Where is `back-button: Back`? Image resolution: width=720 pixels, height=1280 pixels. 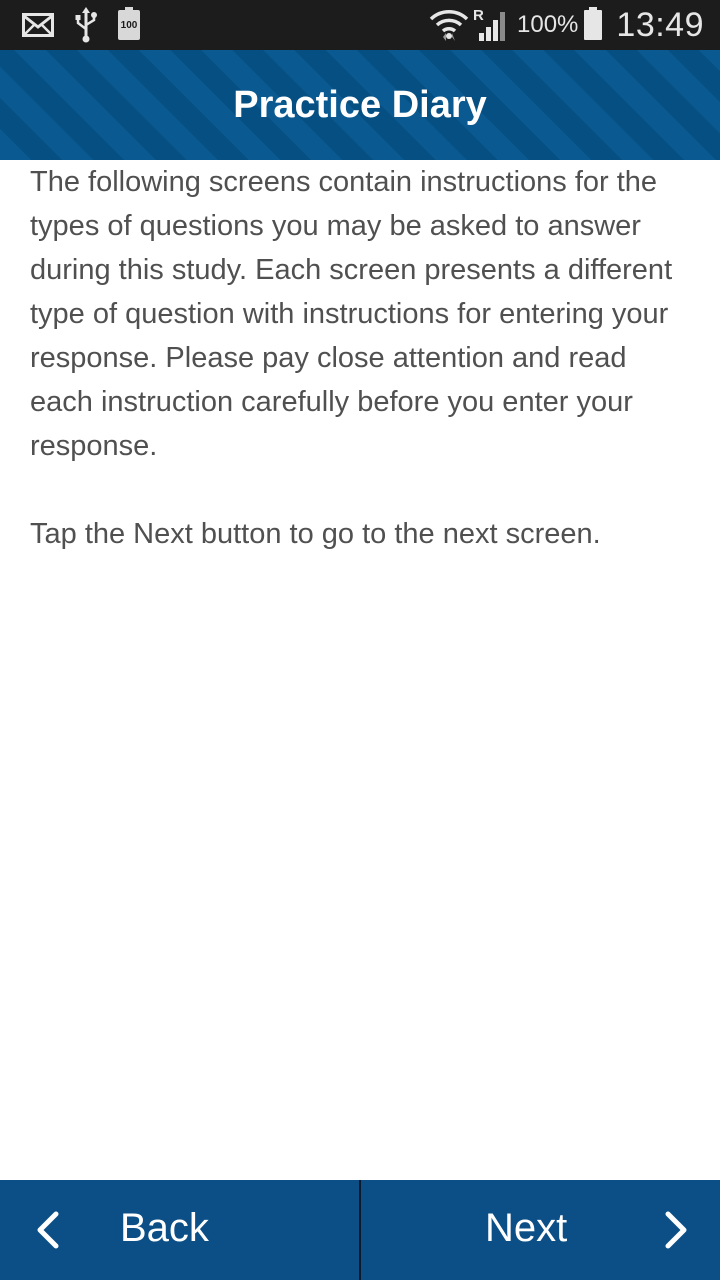 back-button: Back is located at coordinates (179, 1230).